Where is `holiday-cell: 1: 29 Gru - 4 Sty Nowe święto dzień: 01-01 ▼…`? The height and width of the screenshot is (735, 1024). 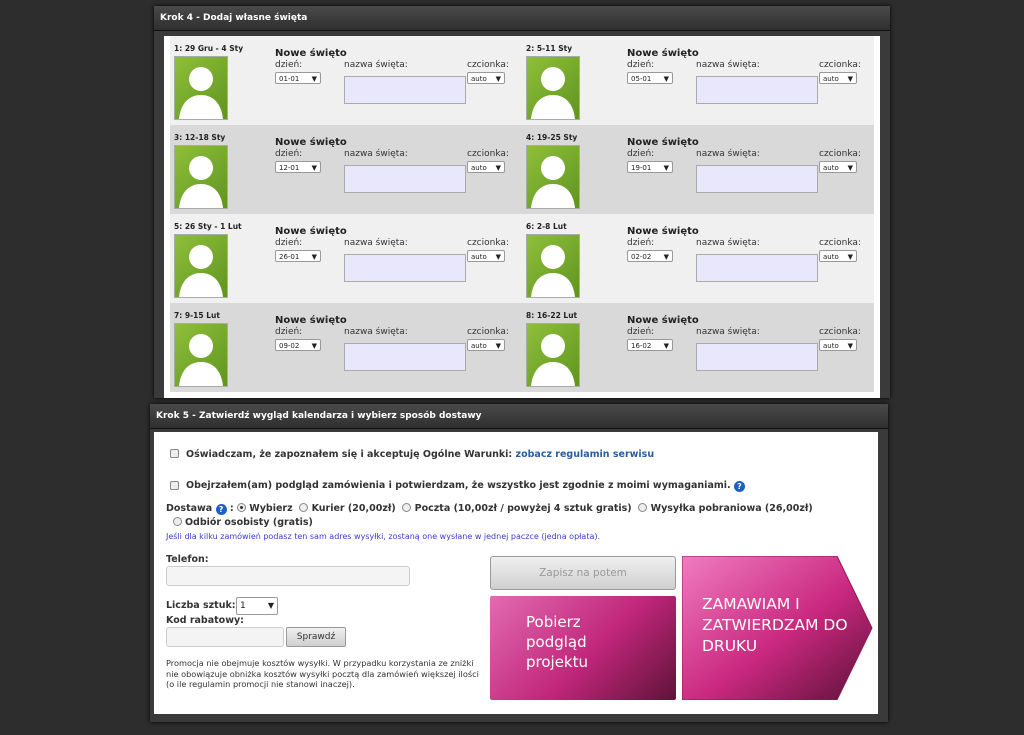
holiday-cell: 1: 29 Gru - 4 Sty Nowe święto dzień: 01-01 ▼… is located at coordinates (346, 80).